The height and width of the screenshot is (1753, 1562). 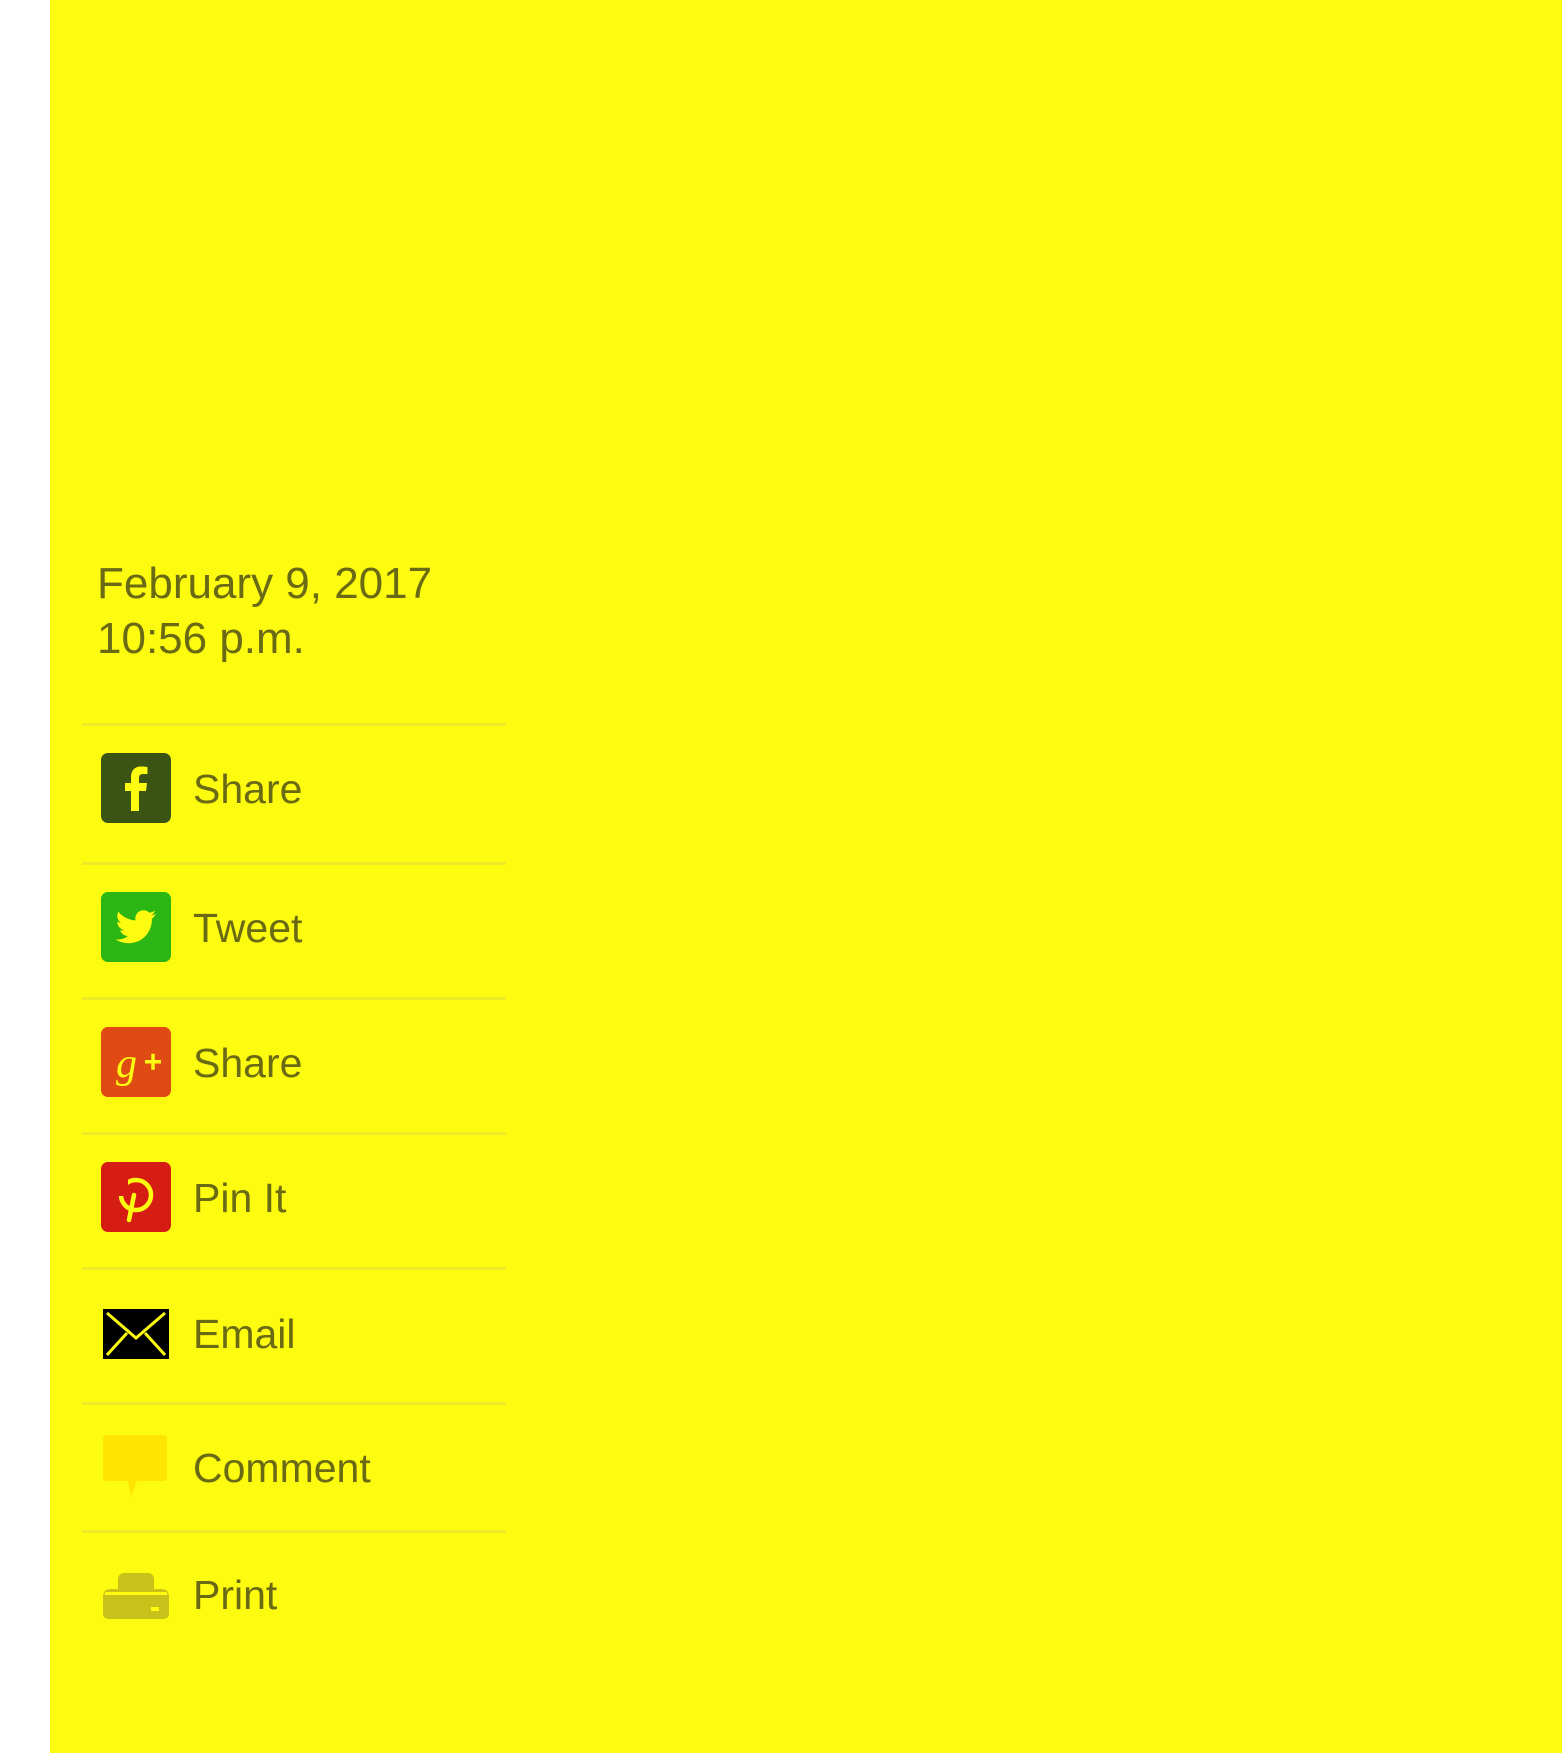 What do you see at coordinates (201, 638) in the screenshot?
I see `article-time: 10:56 p.m.` at bounding box center [201, 638].